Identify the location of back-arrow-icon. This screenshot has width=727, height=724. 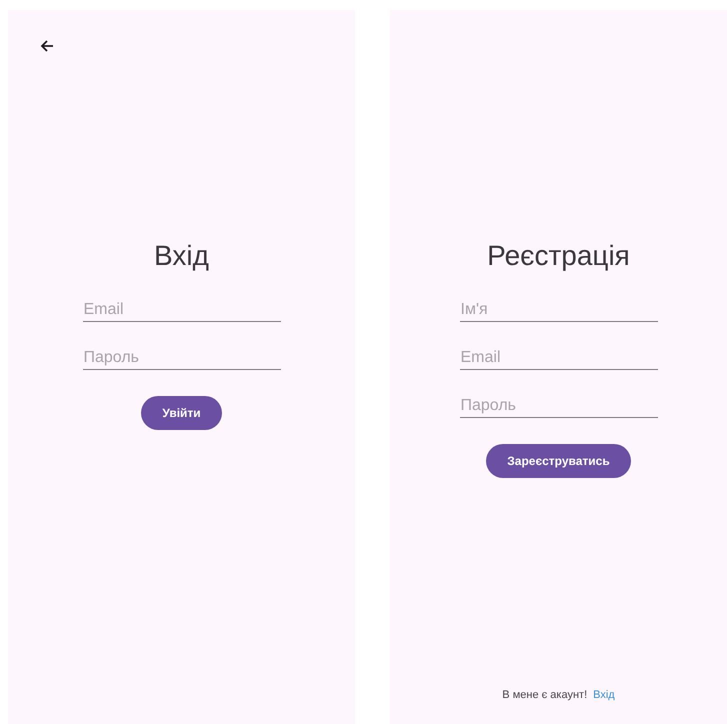
(47, 46).